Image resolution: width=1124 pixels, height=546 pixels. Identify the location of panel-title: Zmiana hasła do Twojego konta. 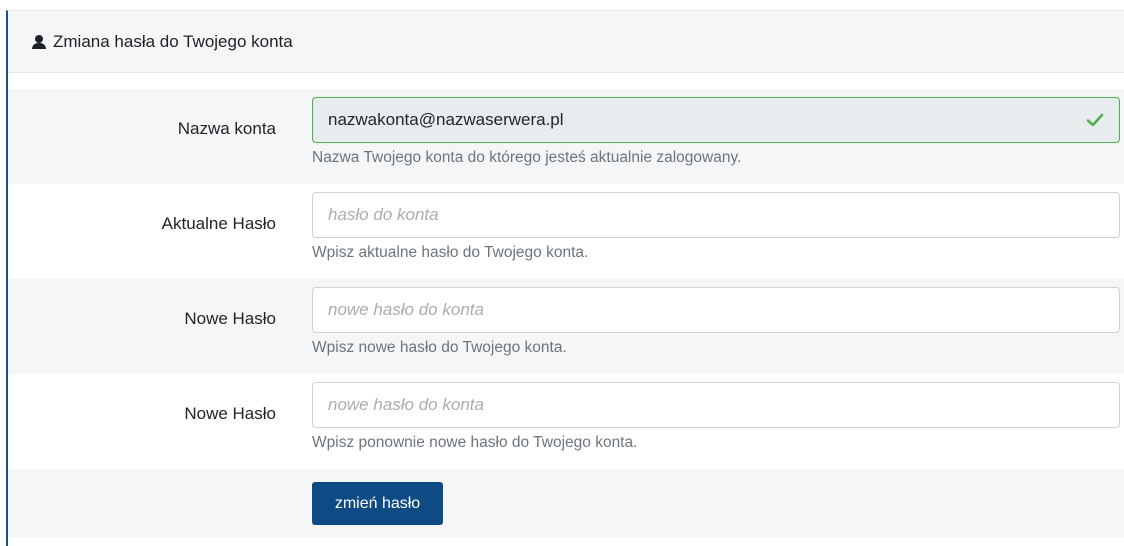
(173, 41).